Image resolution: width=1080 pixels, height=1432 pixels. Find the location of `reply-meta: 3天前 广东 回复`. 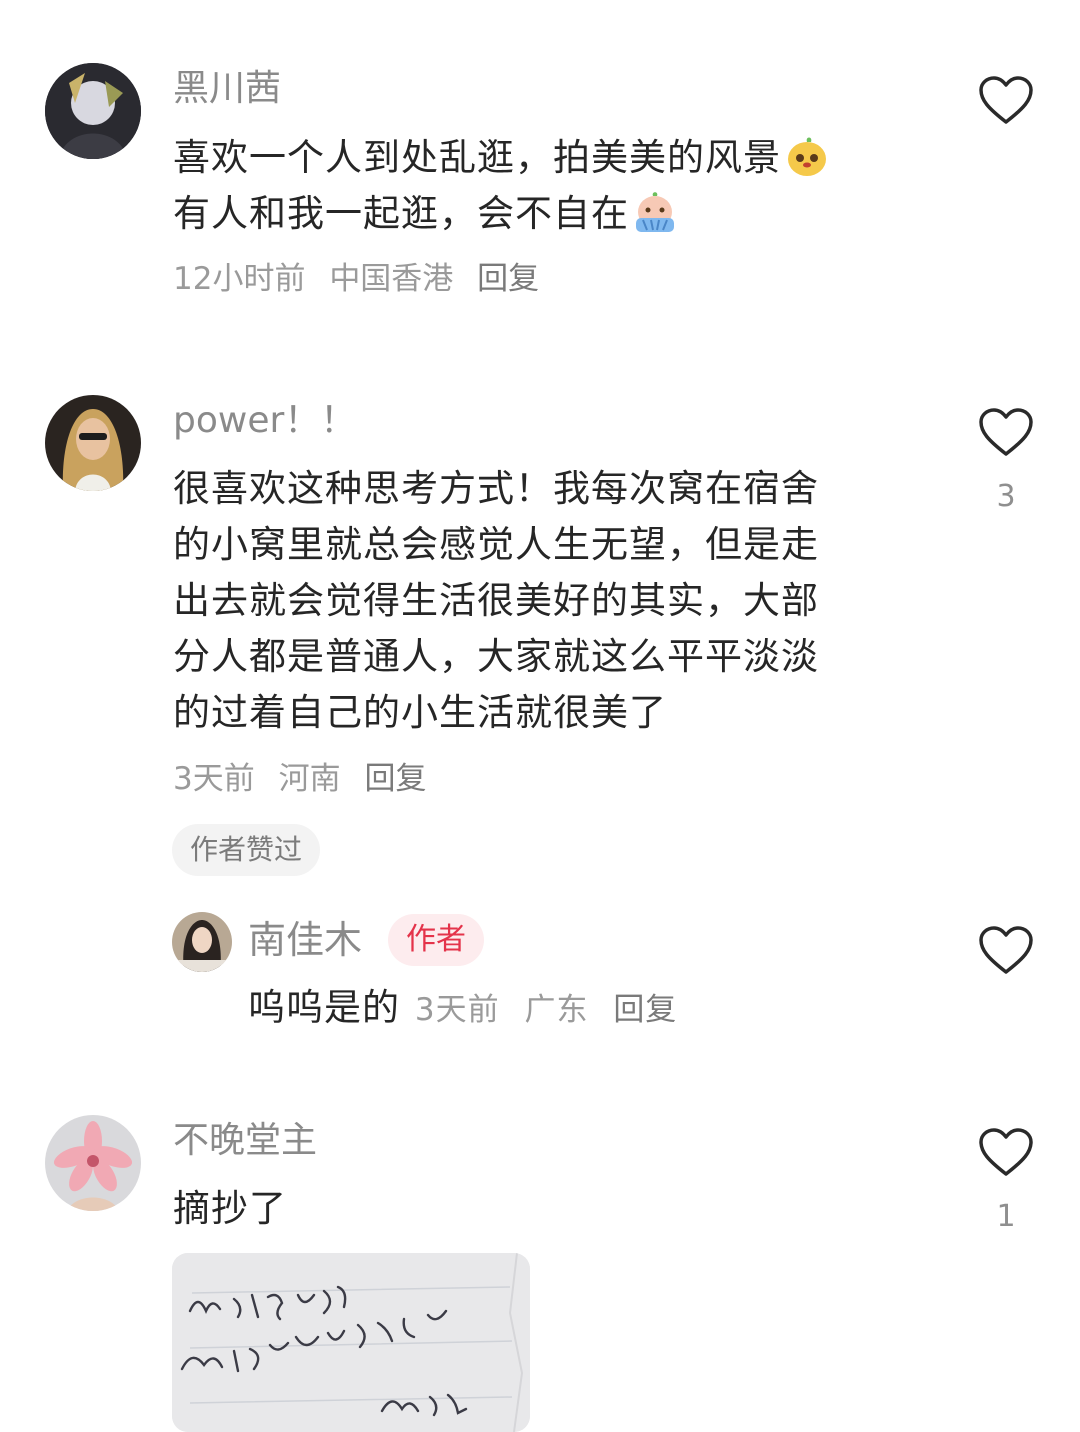

reply-meta: 3天前 广东 回复 is located at coordinates (547, 1010).